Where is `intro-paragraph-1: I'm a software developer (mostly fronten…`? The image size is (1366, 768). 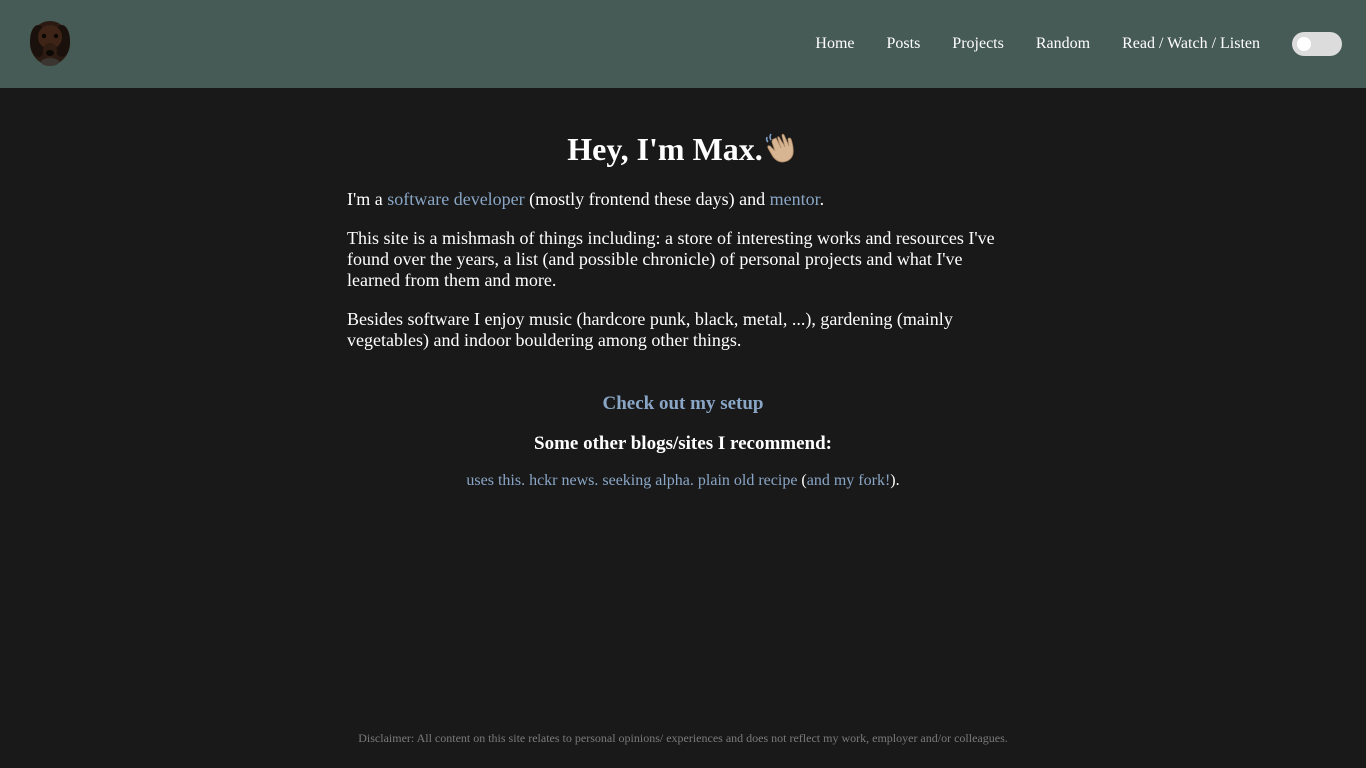 intro-paragraph-1: I'm a software developer (mostly fronten… is located at coordinates (683, 199).